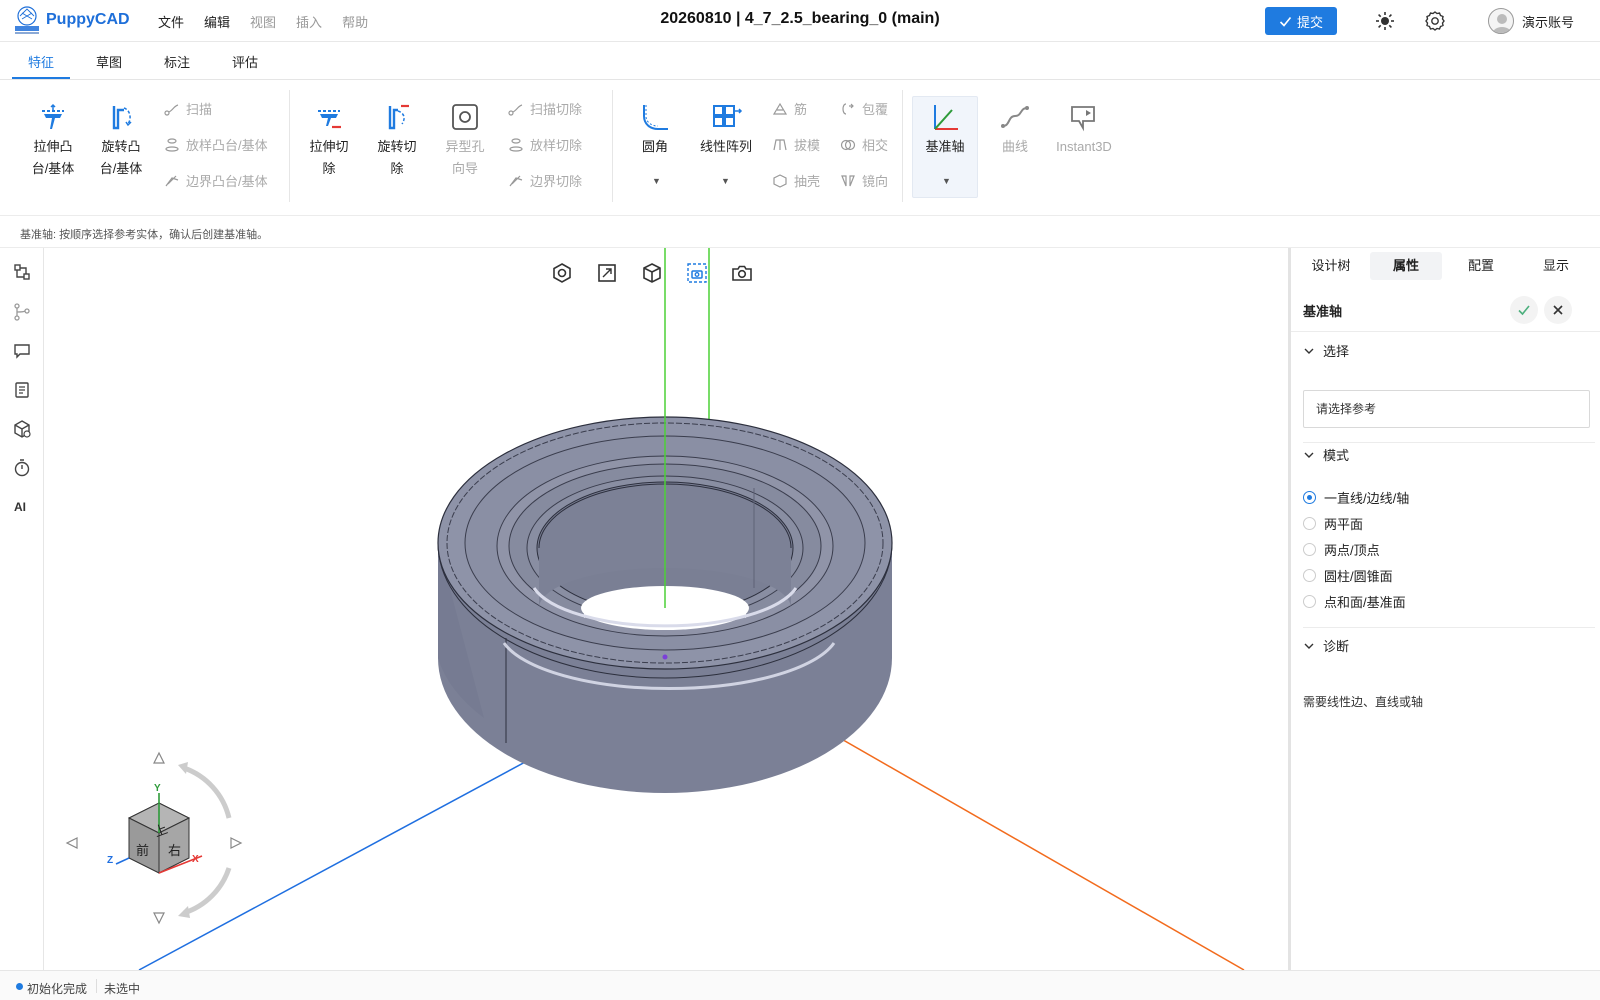  Describe the element at coordinates (22, 312) in the screenshot. I see `branch-icon` at that location.